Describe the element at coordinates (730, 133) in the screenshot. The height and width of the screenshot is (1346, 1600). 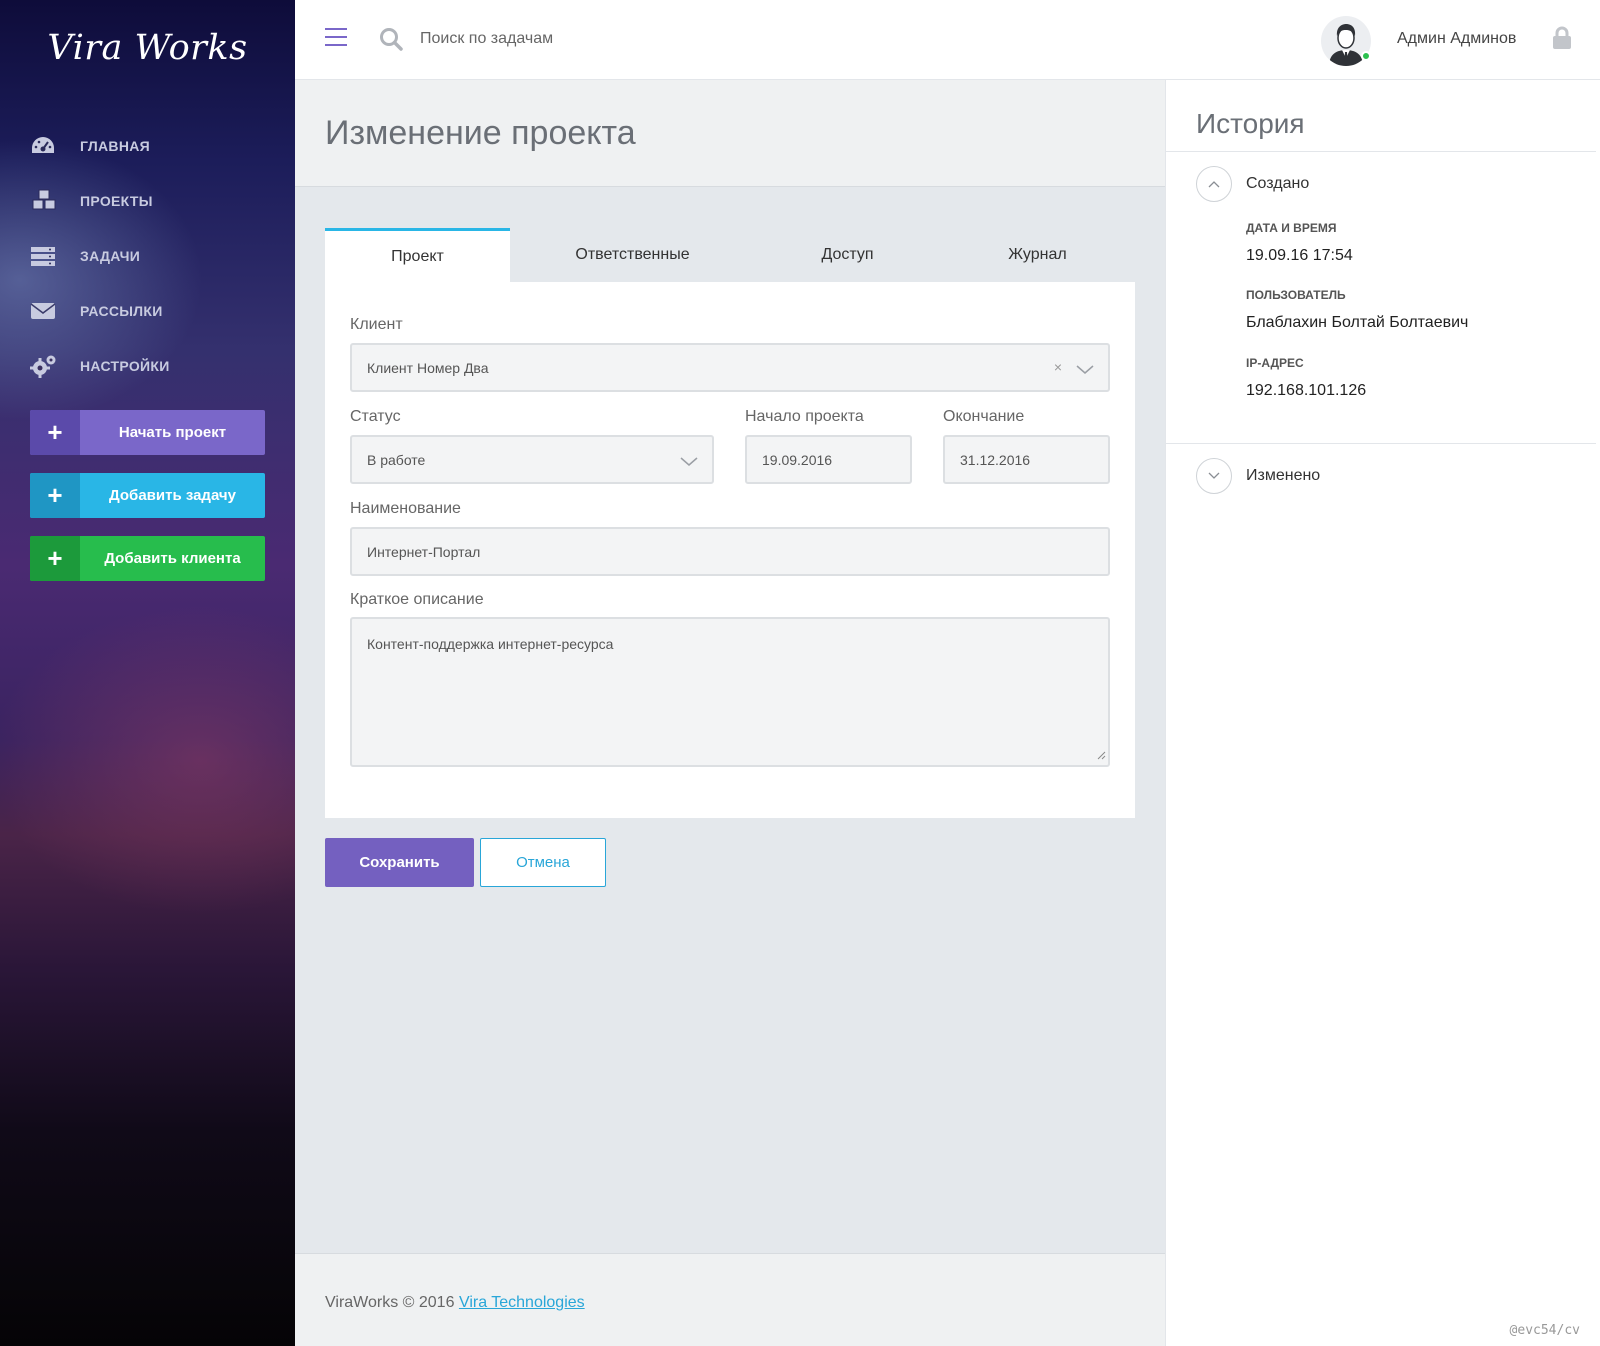
I see `page-header: Изменение проекта` at that location.